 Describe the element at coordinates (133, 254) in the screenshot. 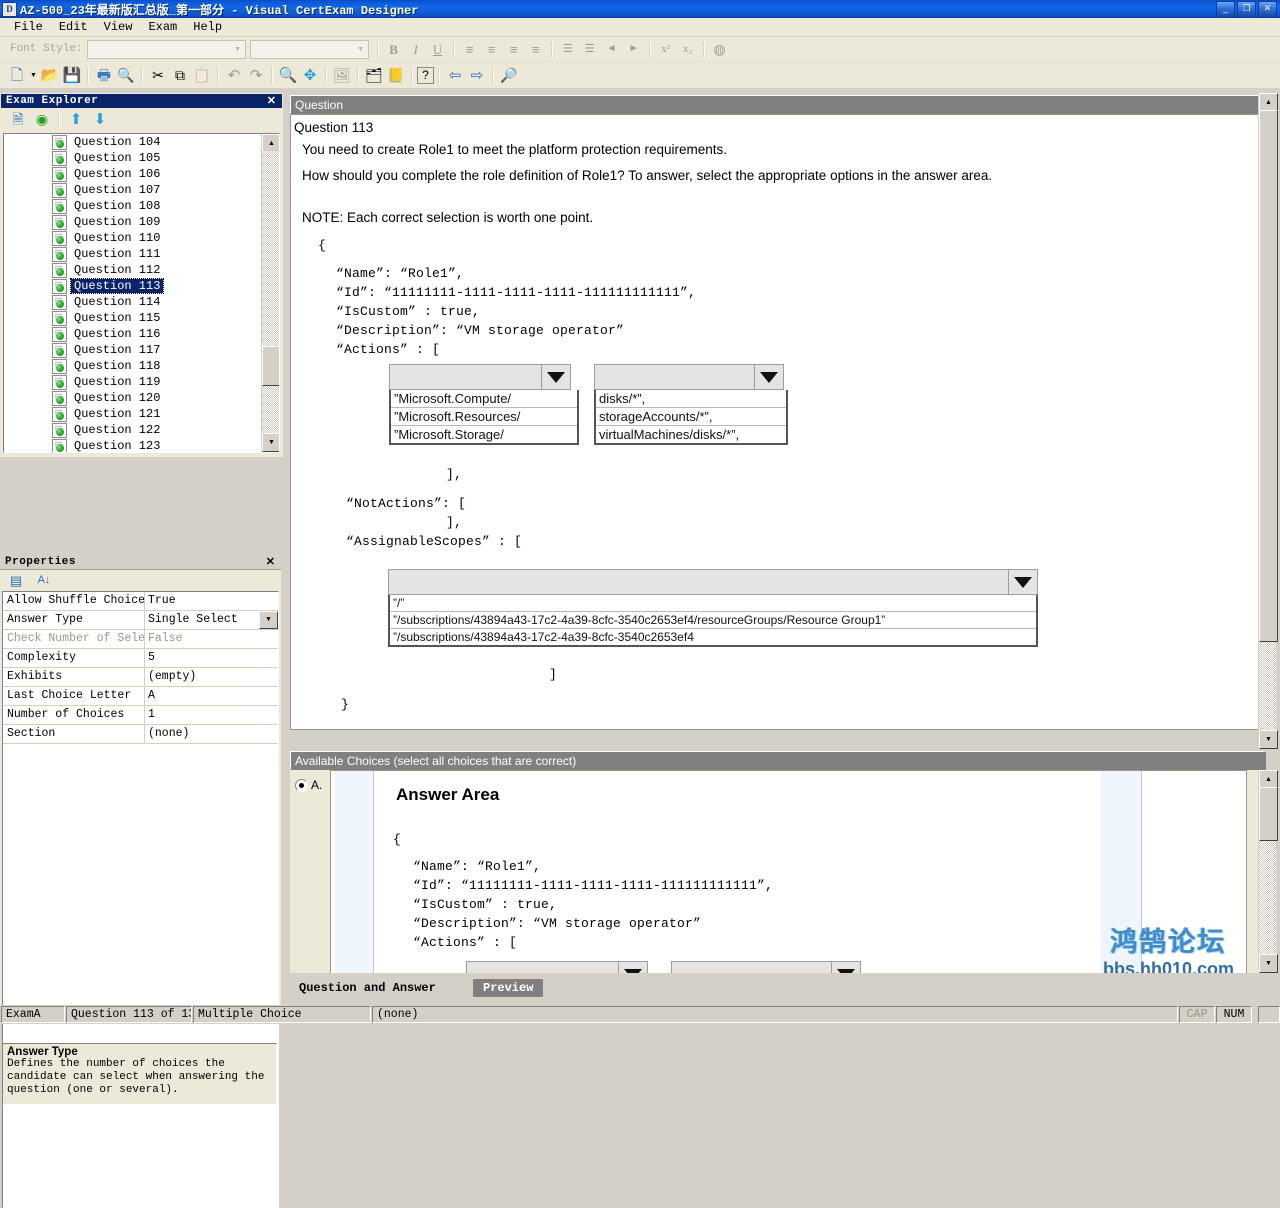

I see `tree-node: Question 111` at that location.